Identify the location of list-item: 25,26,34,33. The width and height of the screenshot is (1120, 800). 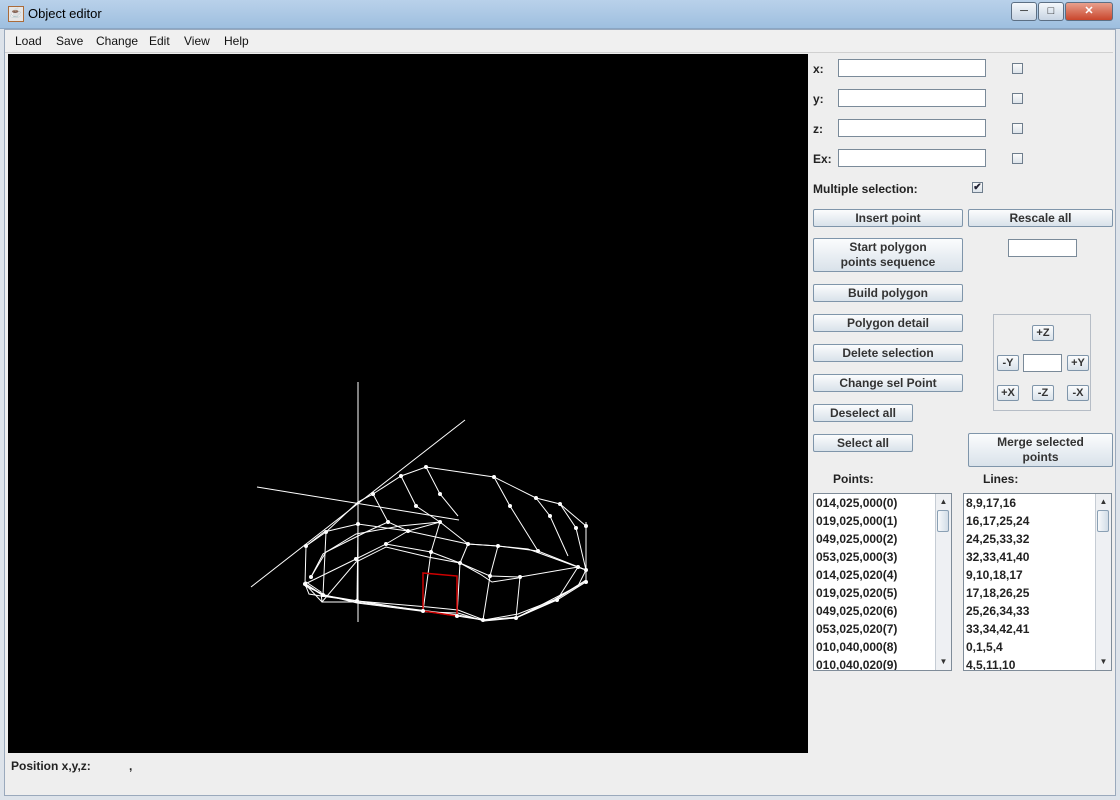
(1037, 611).